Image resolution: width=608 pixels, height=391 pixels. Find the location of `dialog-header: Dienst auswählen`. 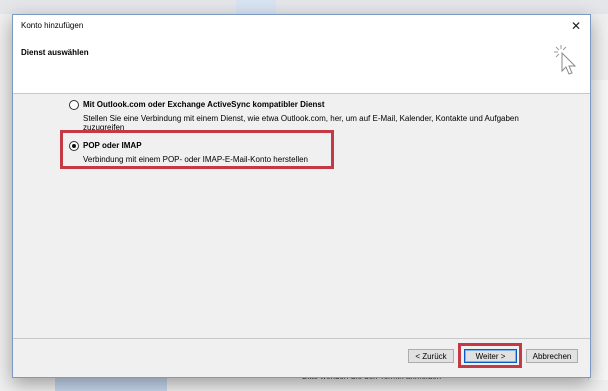

dialog-header: Dienst auswählen is located at coordinates (301, 65).